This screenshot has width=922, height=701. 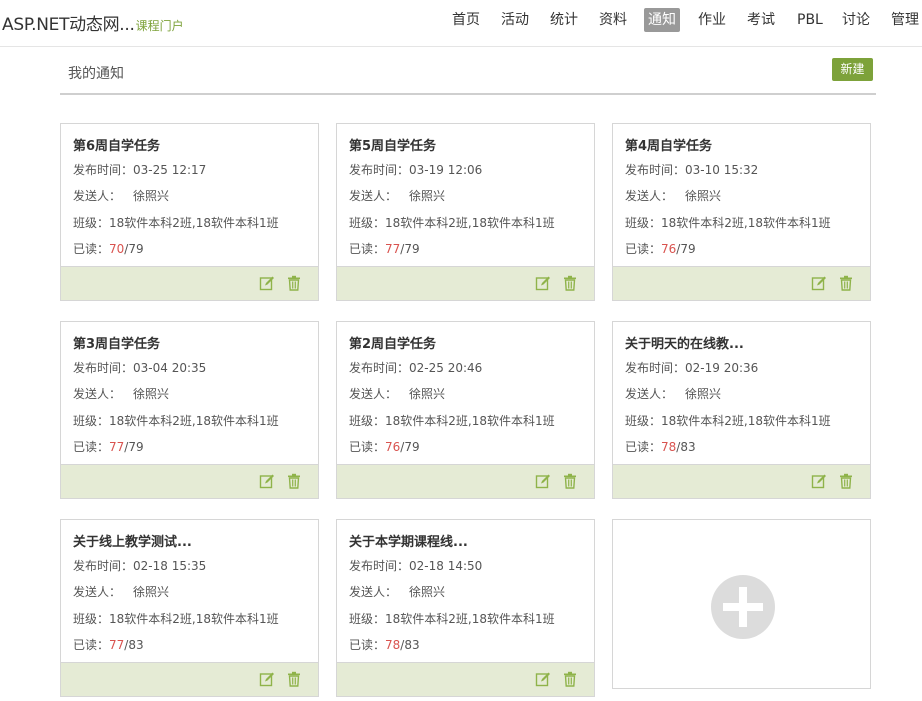 What do you see at coordinates (160, 26) in the screenshot?
I see `course-portal-label: 课程门户` at bounding box center [160, 26].